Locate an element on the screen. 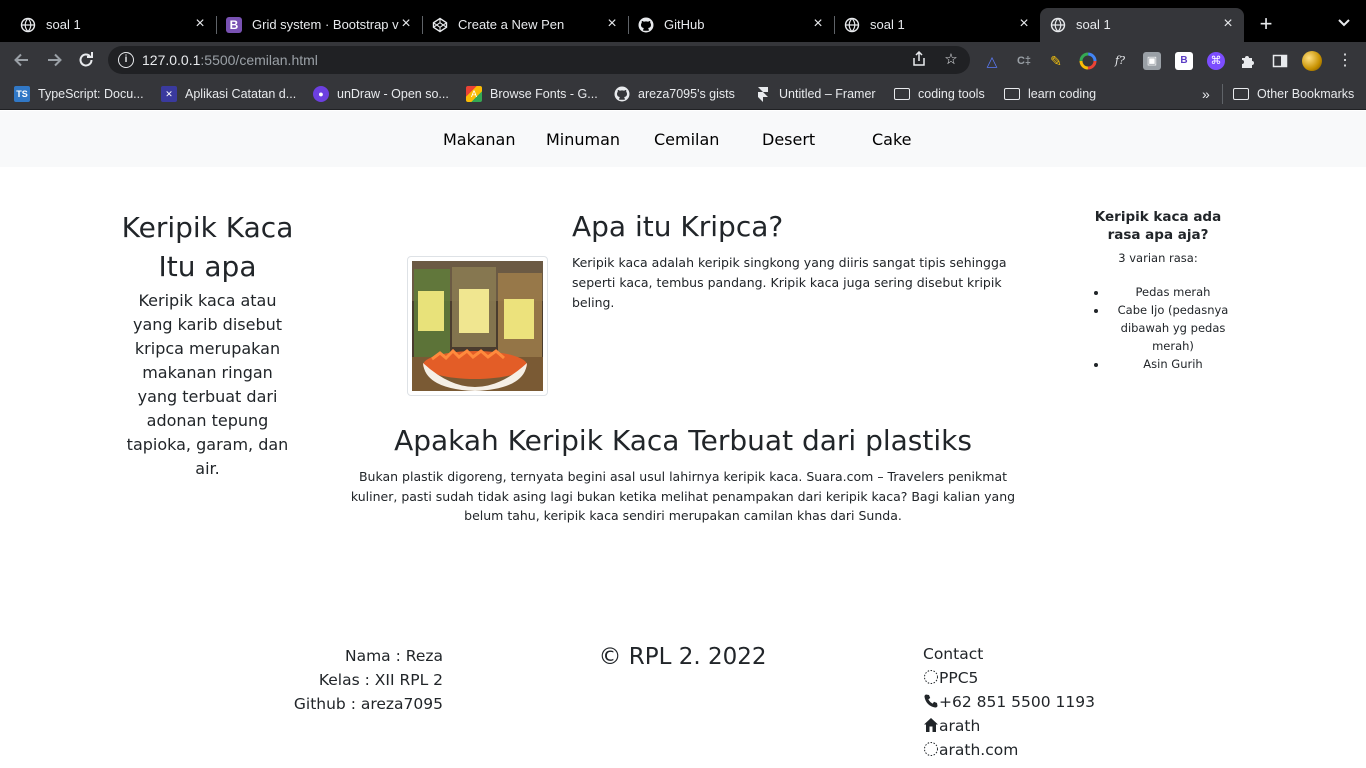 The image size is (1366, 768). home-icon is located at coordinates (931, 724).